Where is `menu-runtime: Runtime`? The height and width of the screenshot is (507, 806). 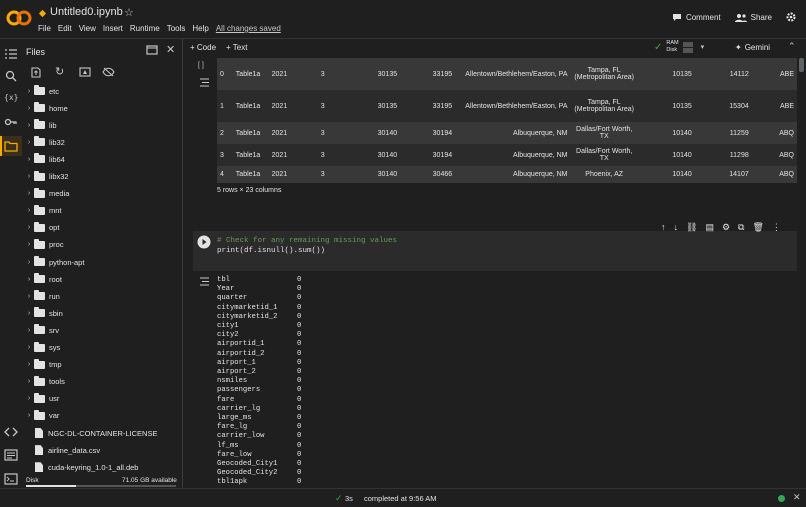
menu-runtime: Runtime is located at coordinates (145, 28).